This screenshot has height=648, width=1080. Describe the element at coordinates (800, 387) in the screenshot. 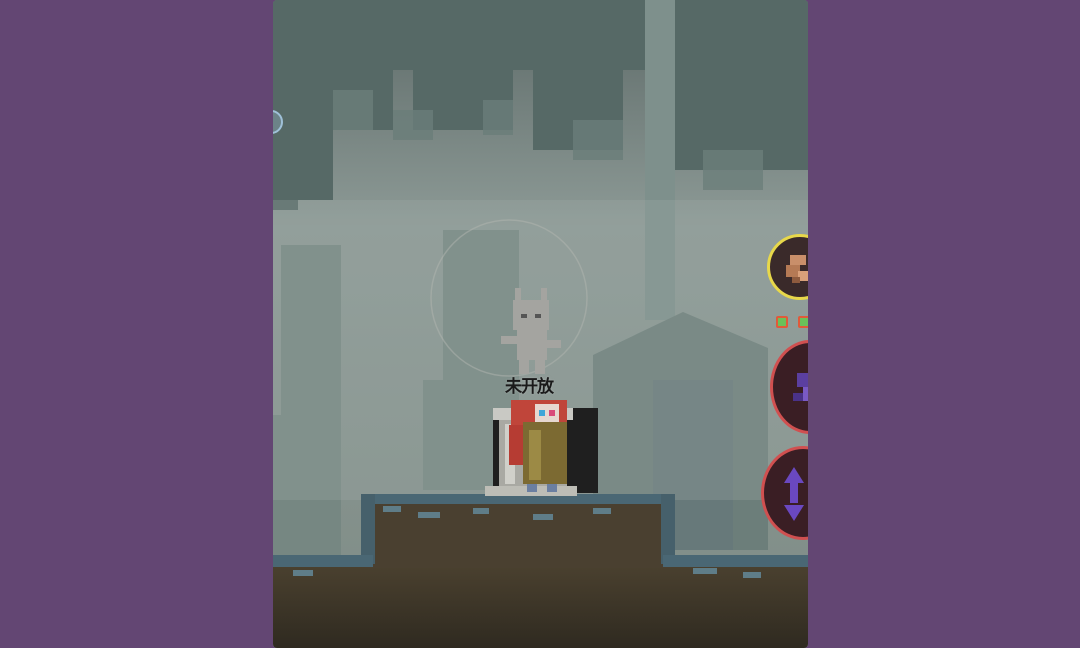

I see `skill-icon` at that location.